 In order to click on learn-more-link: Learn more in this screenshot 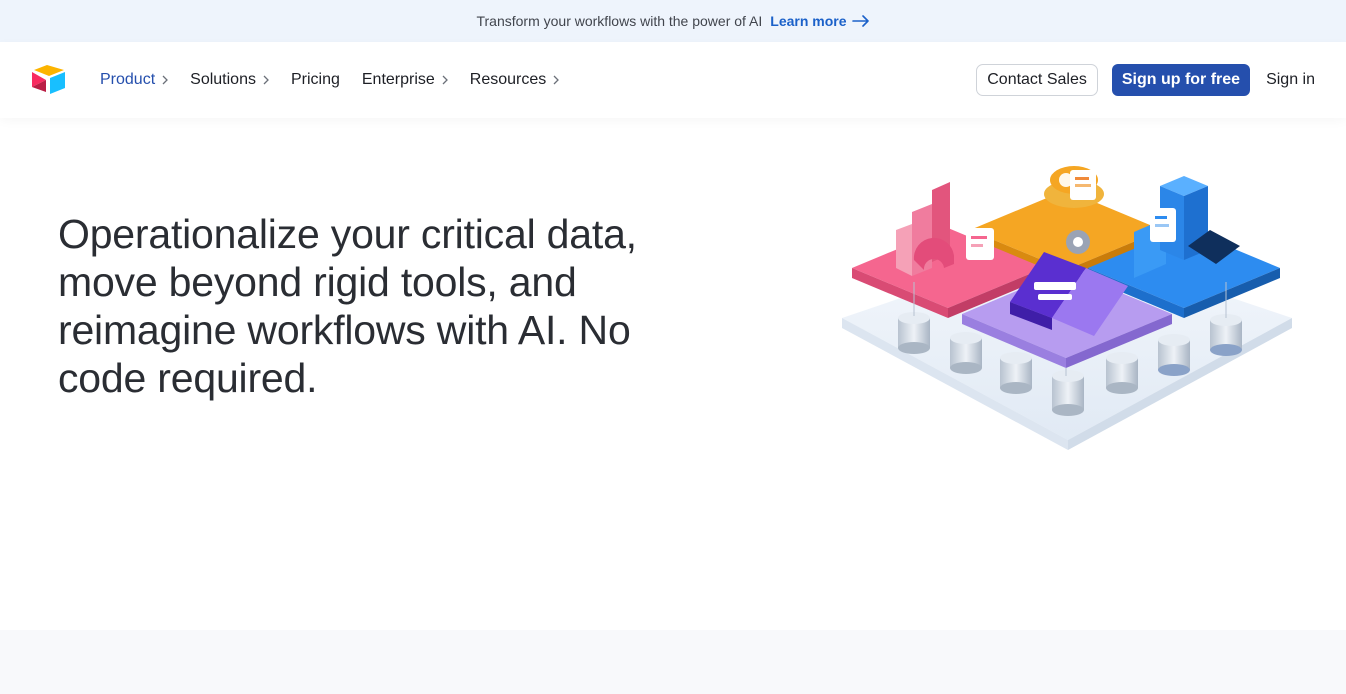, I will do `click(819, 21)`.